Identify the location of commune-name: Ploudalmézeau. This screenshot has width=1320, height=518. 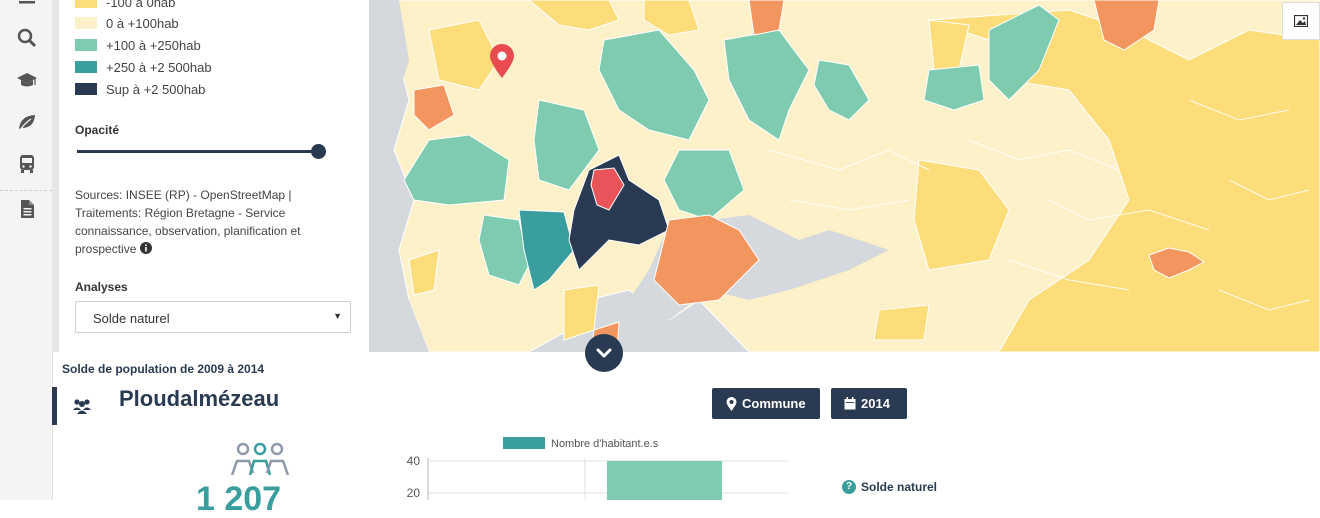
(199, 398).